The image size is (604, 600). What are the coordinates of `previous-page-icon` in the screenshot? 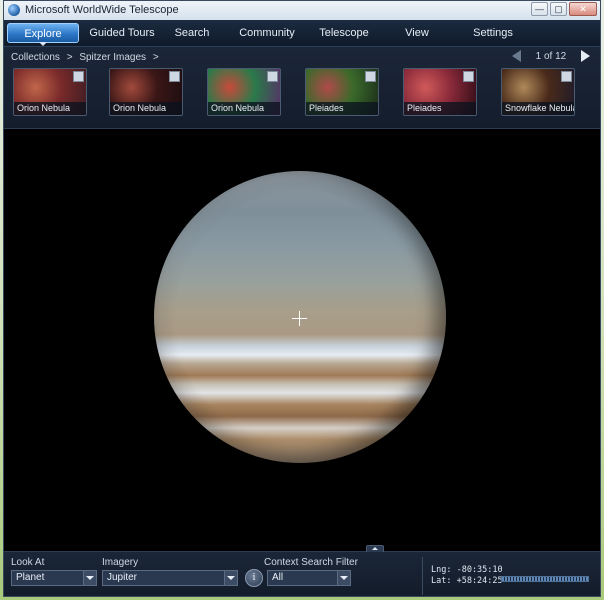 It's located at (516, 56).